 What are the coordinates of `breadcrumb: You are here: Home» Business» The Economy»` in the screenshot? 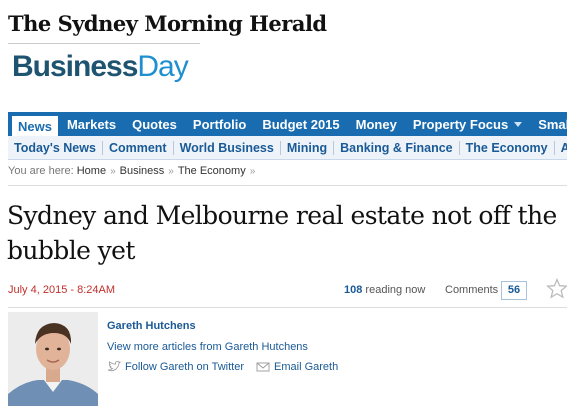 It's located at (133, 171).